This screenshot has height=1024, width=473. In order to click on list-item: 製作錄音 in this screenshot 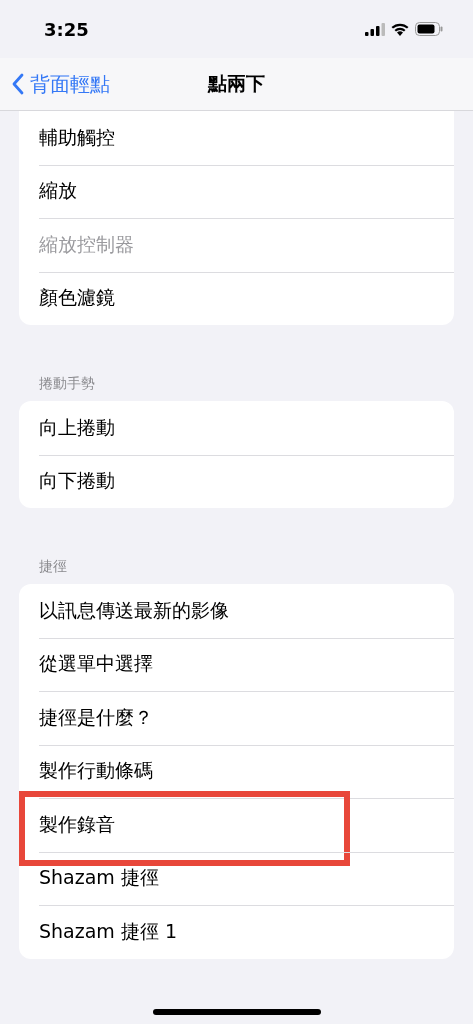, I will do `click(236, 825)`.